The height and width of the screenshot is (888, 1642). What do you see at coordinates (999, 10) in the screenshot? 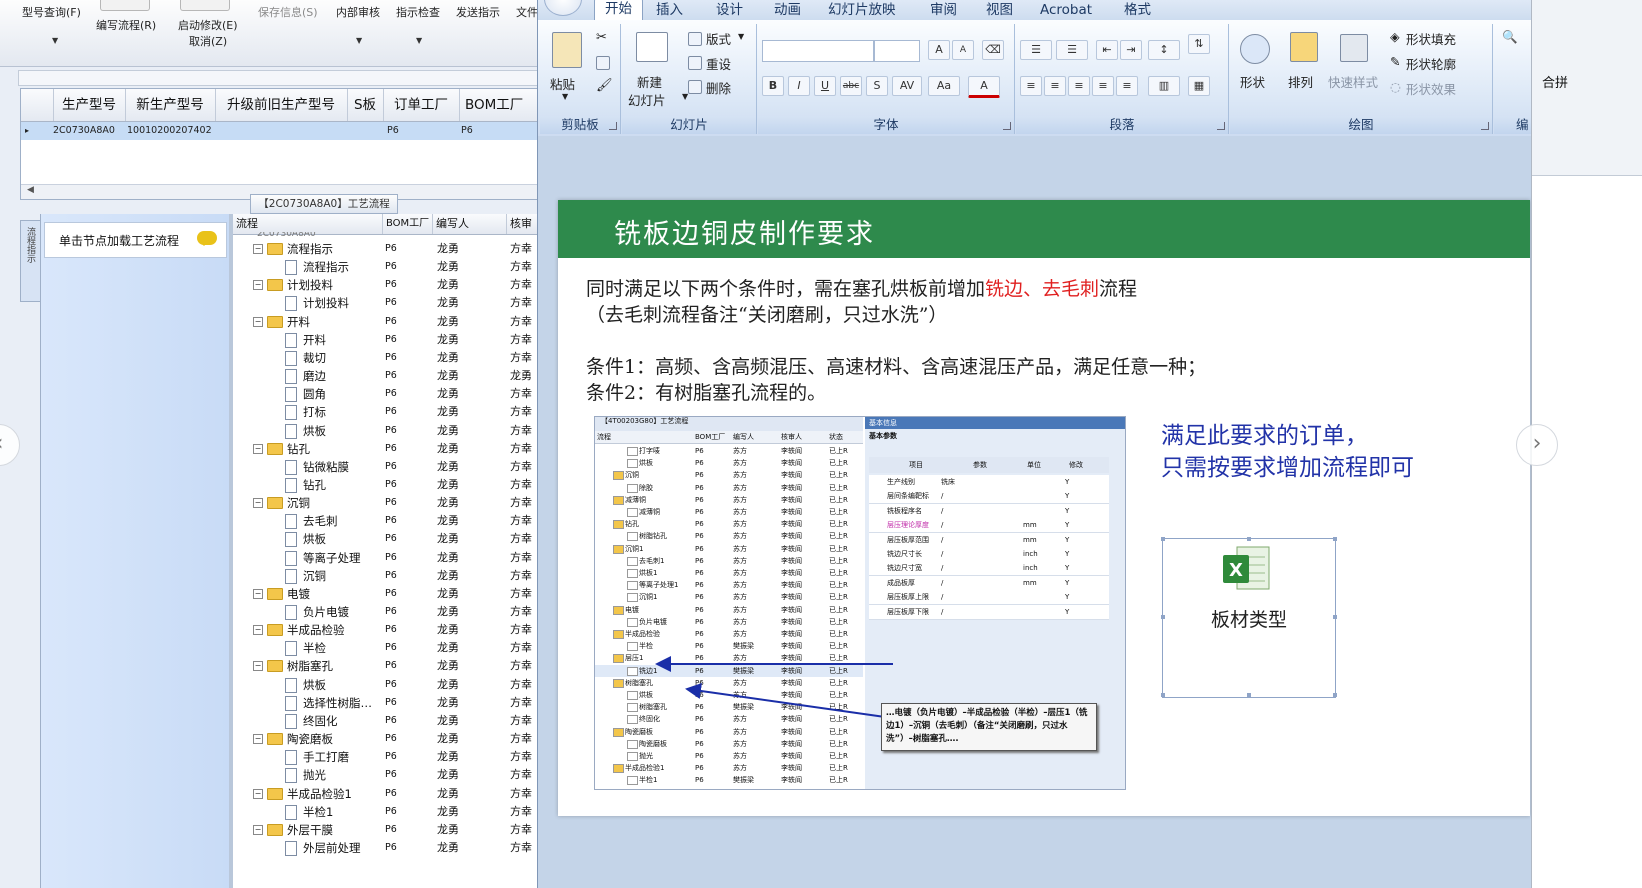
I see `tab-6: 视图` at bounding box center [999, 10].